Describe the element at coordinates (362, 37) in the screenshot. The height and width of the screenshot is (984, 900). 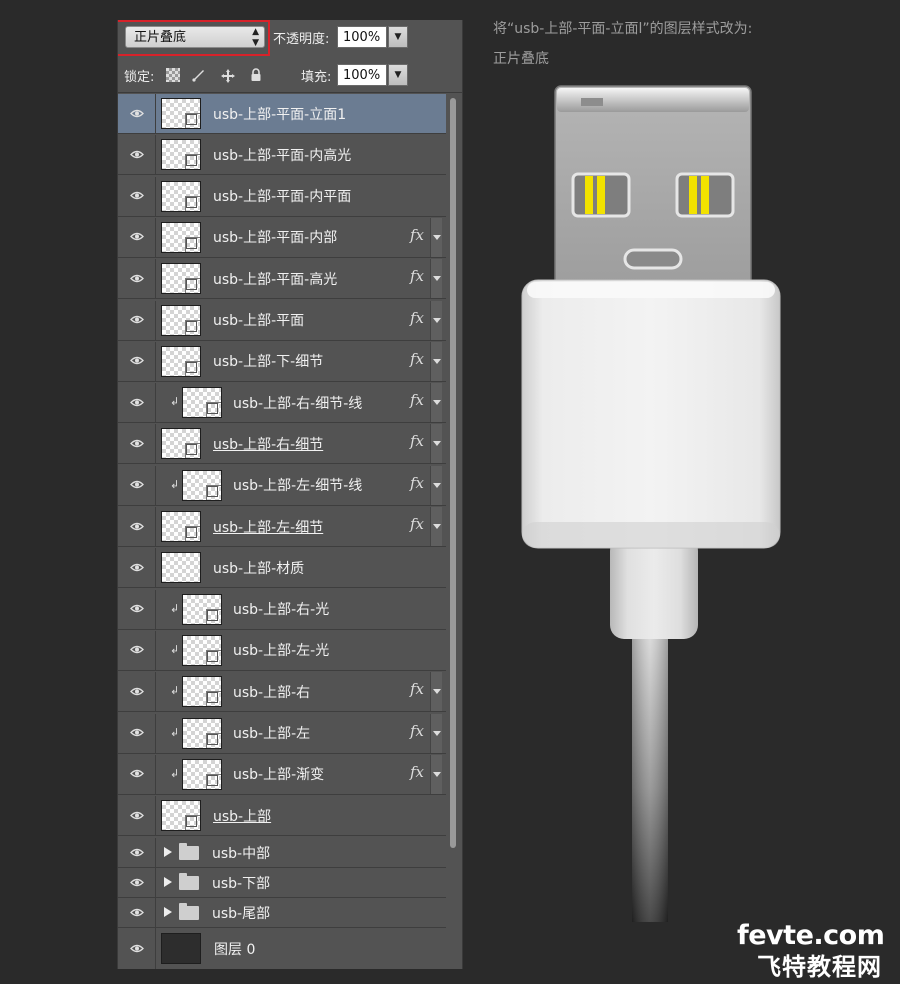
I see `opacity-input: 100%` at that location.